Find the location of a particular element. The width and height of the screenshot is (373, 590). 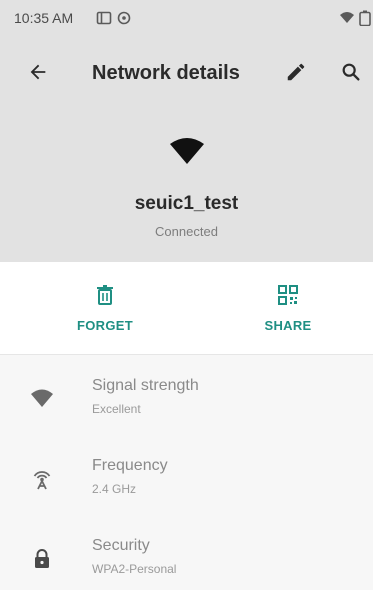

notification-card-icon is located at coordinates (104, 18).